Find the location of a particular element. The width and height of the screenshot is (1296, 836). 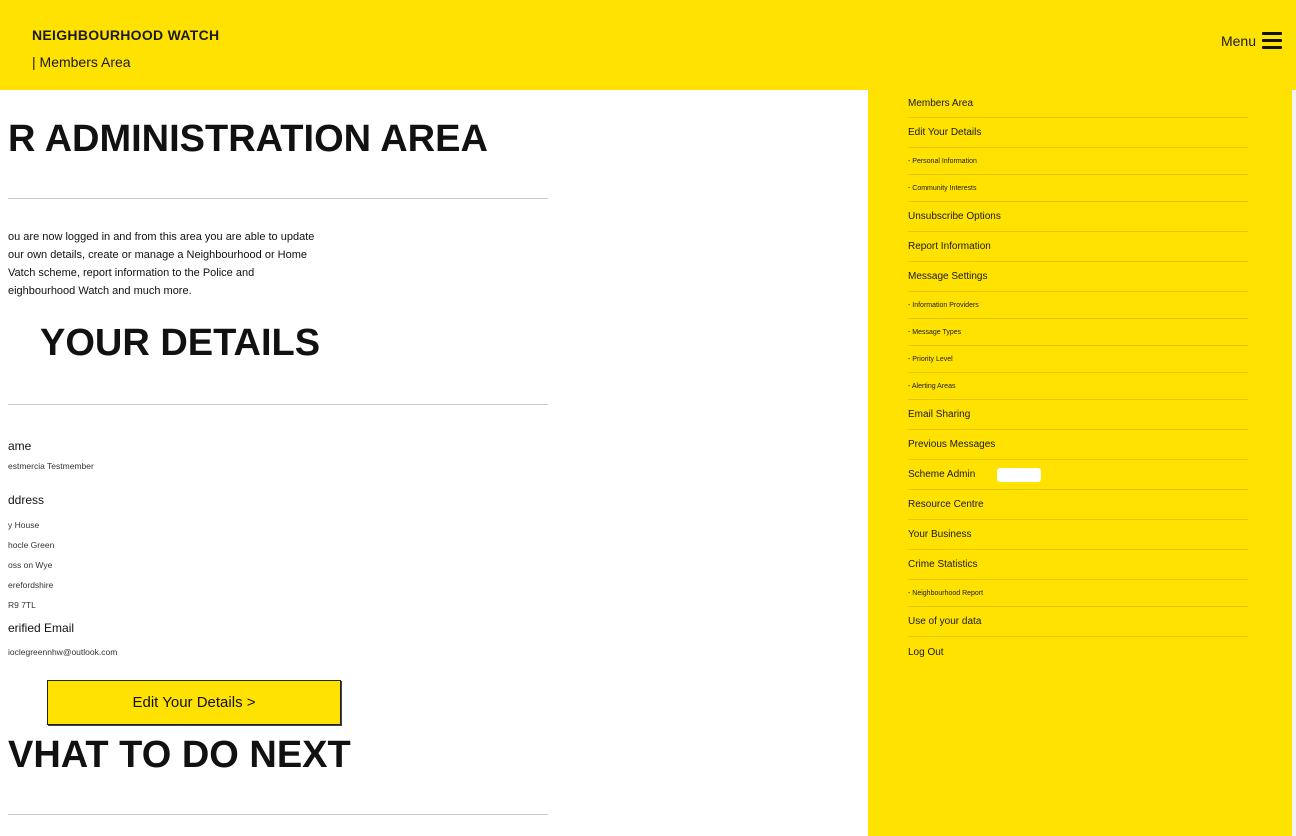

sidebar-item-log-out: Log Out is located at coordinates (1078, 652).